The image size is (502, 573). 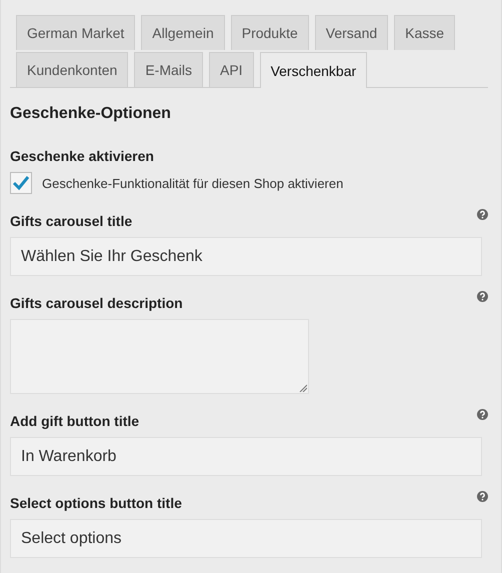 What do you see at coordinates (75, 421) in the screenshot?
I see `field-label: Add gift button title` at bounding box center [75, 421].